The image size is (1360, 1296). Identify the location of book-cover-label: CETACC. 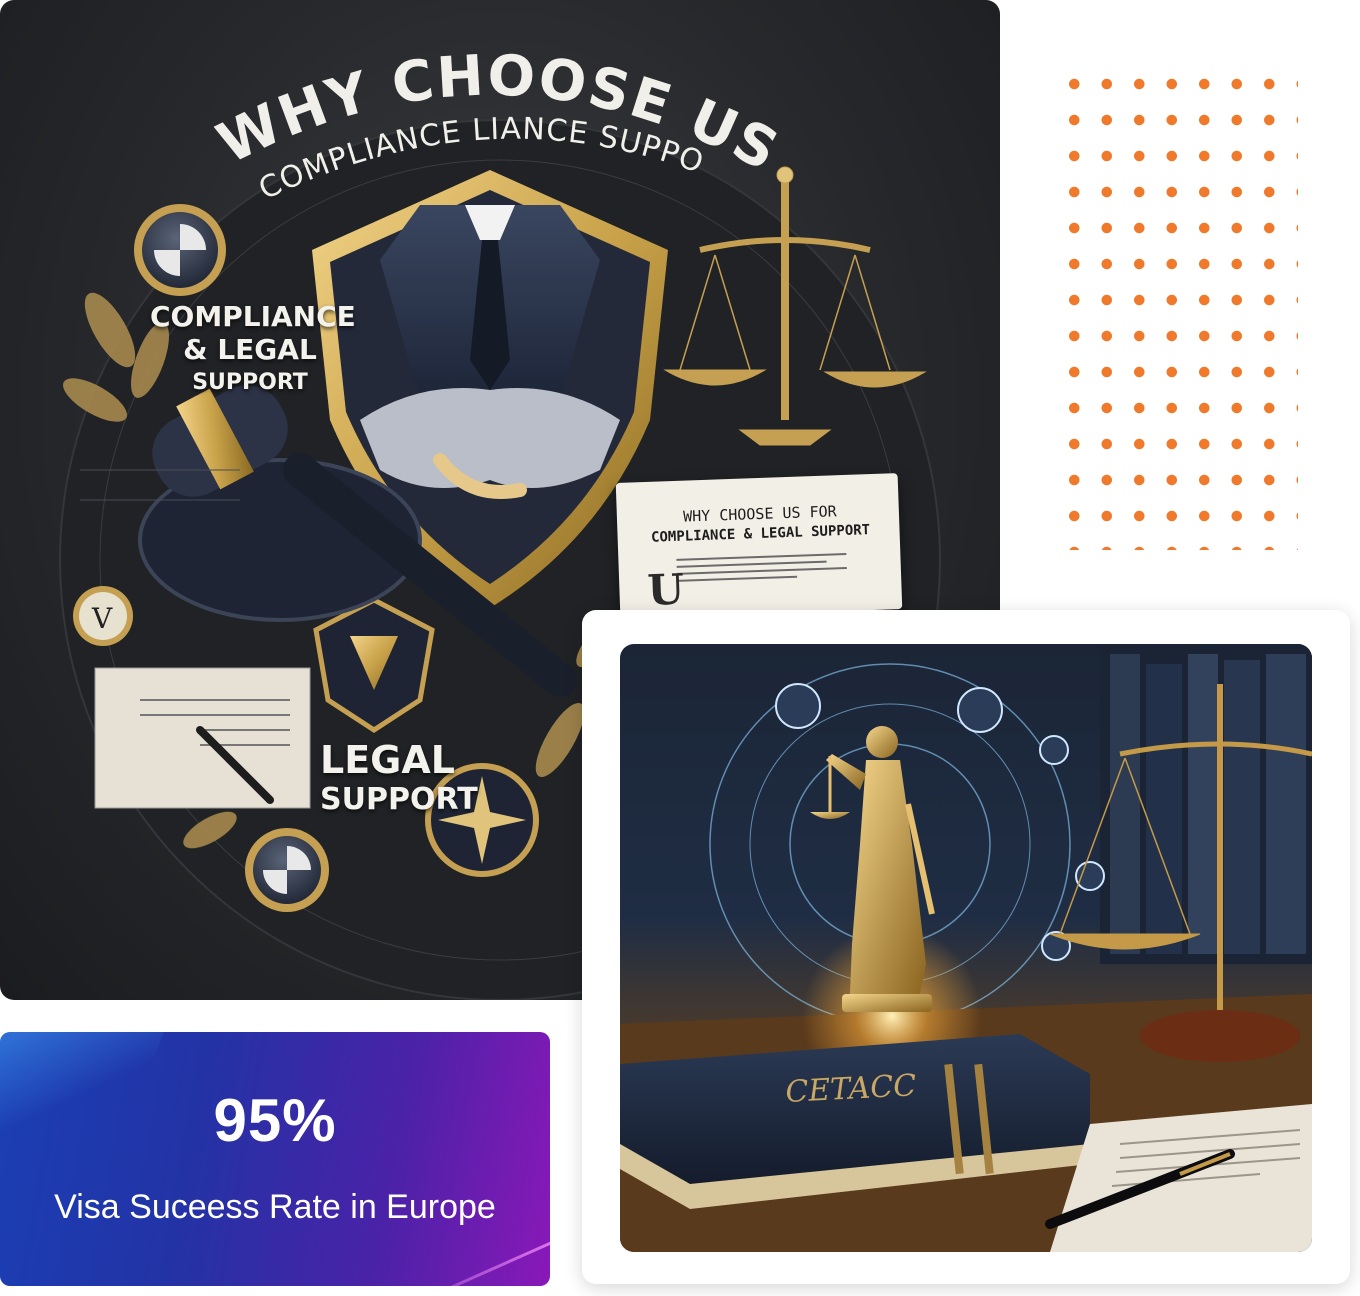
(851, 1089).